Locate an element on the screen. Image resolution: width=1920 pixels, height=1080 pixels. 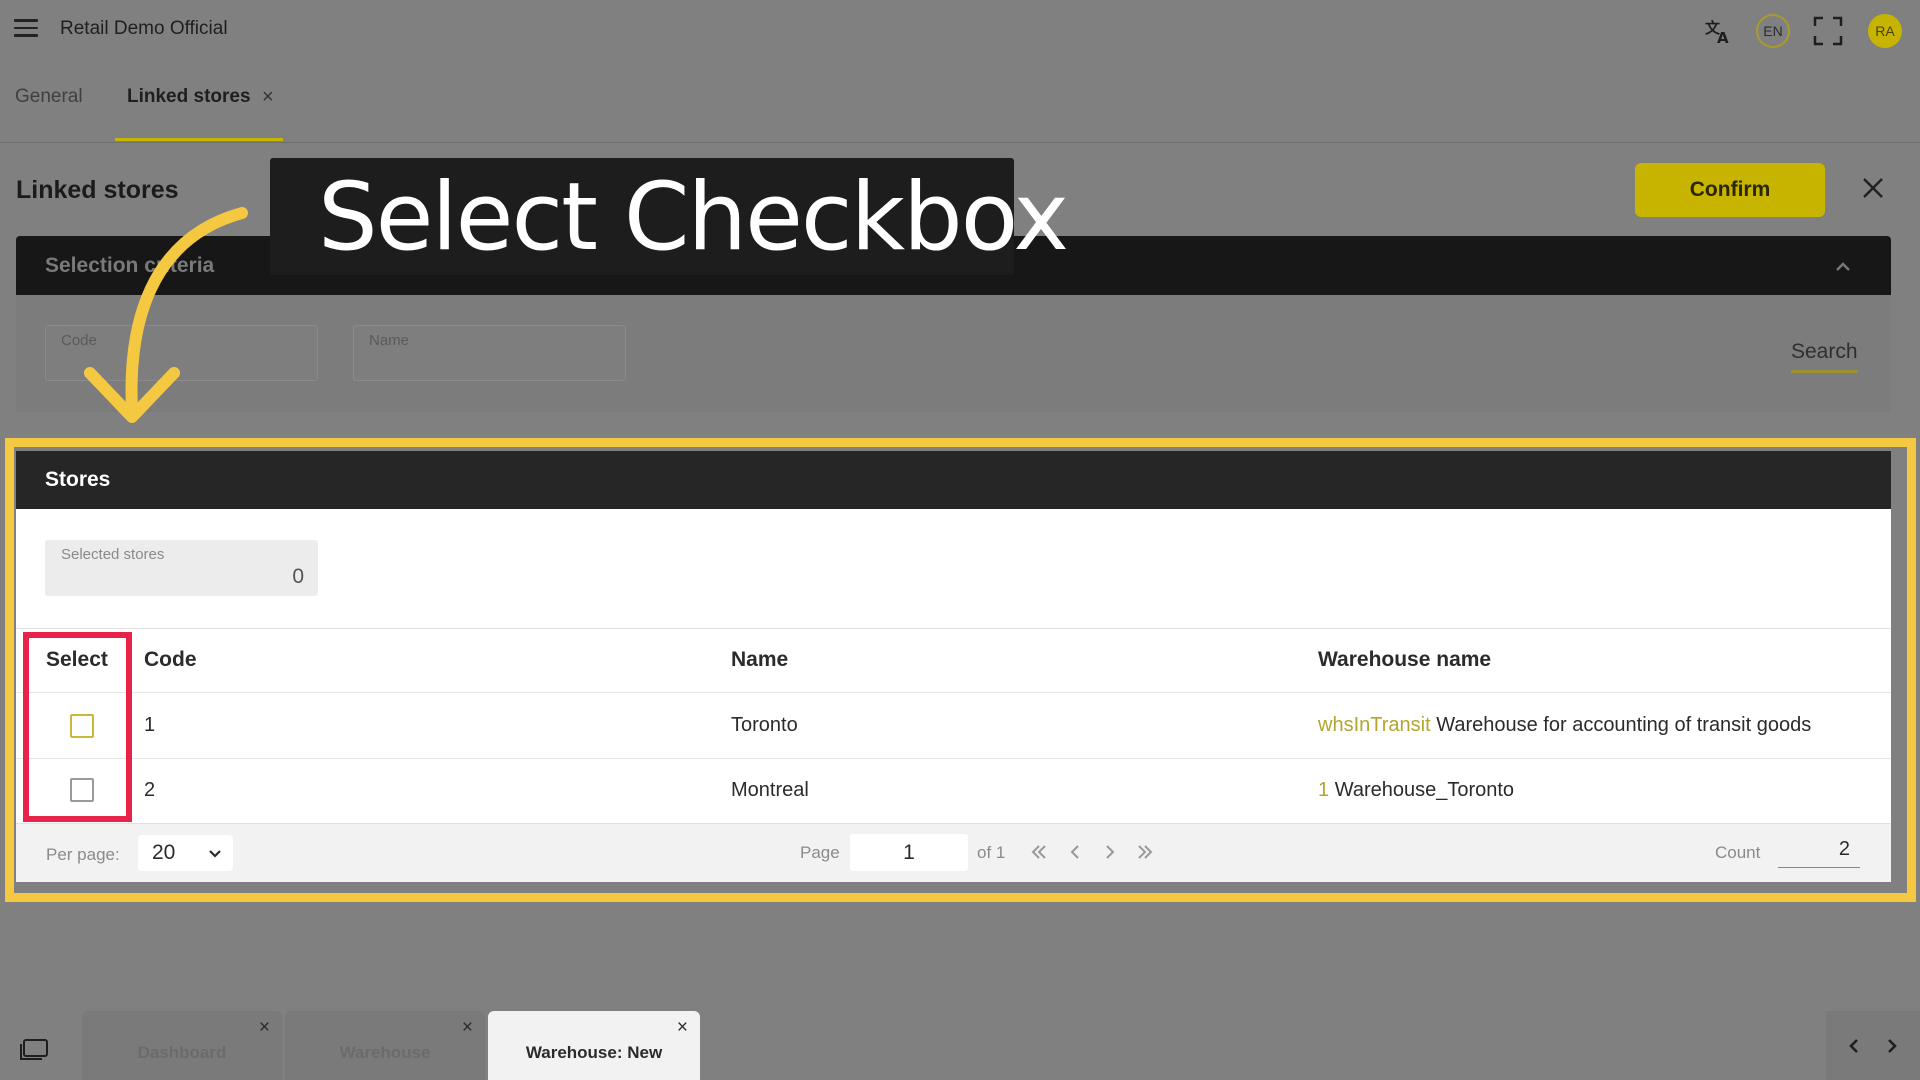
user-avatar: RA is located at coordinates (1885, 31).